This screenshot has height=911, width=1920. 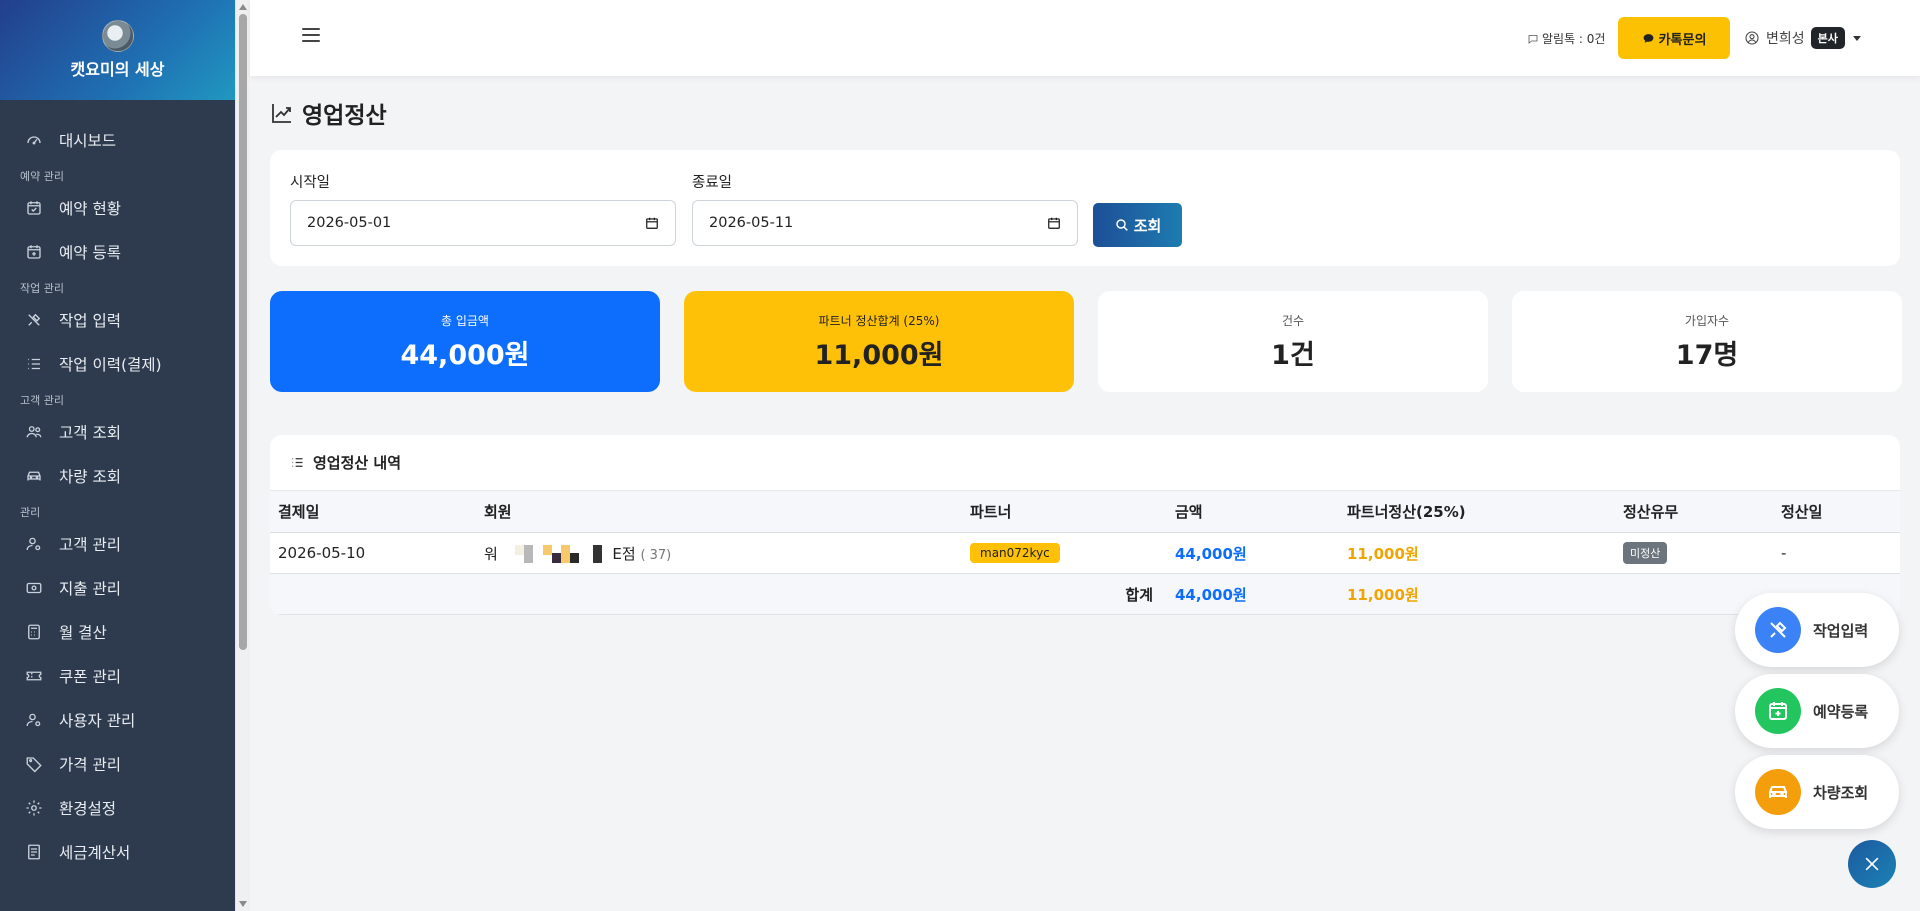 I want to click on menu-toggle-icon, so click(x=311, y=35).